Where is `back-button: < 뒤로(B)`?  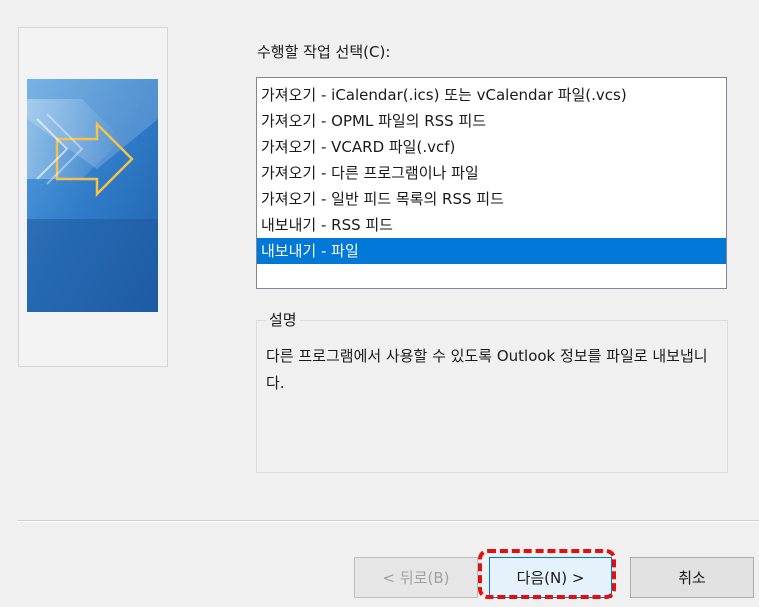 back-button: < 뒤로(B) is located at coordinates (416, 577).